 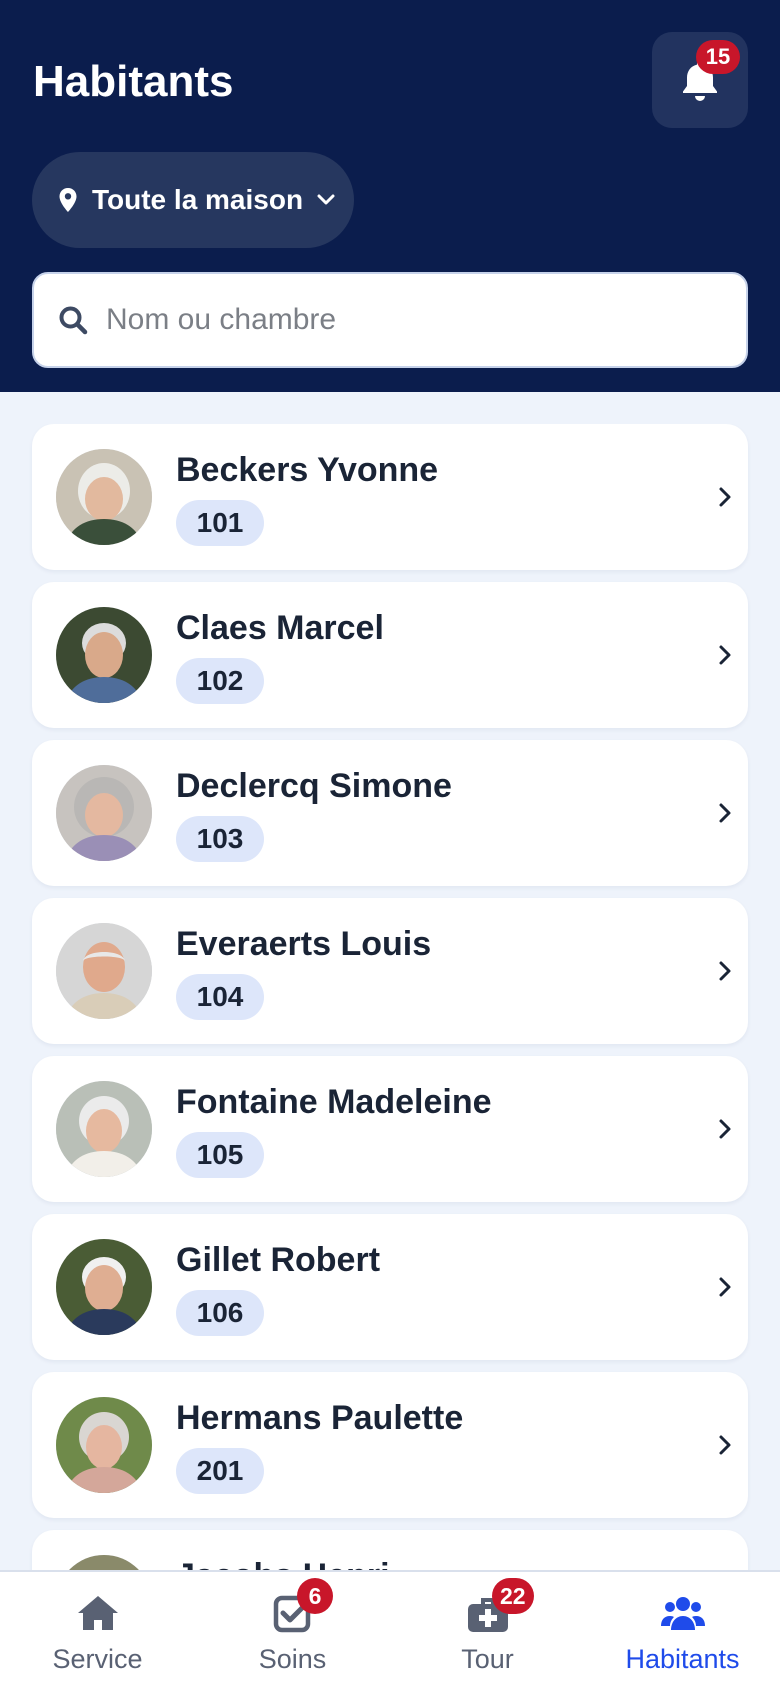 I want to click on resident-name: Fontaine Madeleine, so click(x=334, y=1102).